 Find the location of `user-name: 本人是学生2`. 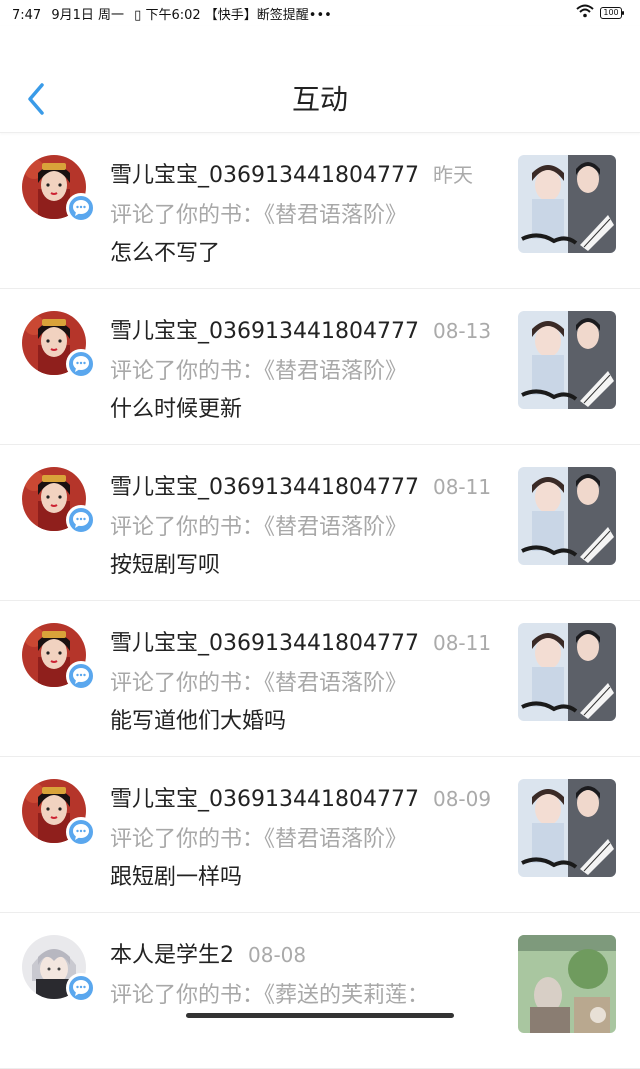

user-name: 本人是学生2 is located at coordinates (172, 955).